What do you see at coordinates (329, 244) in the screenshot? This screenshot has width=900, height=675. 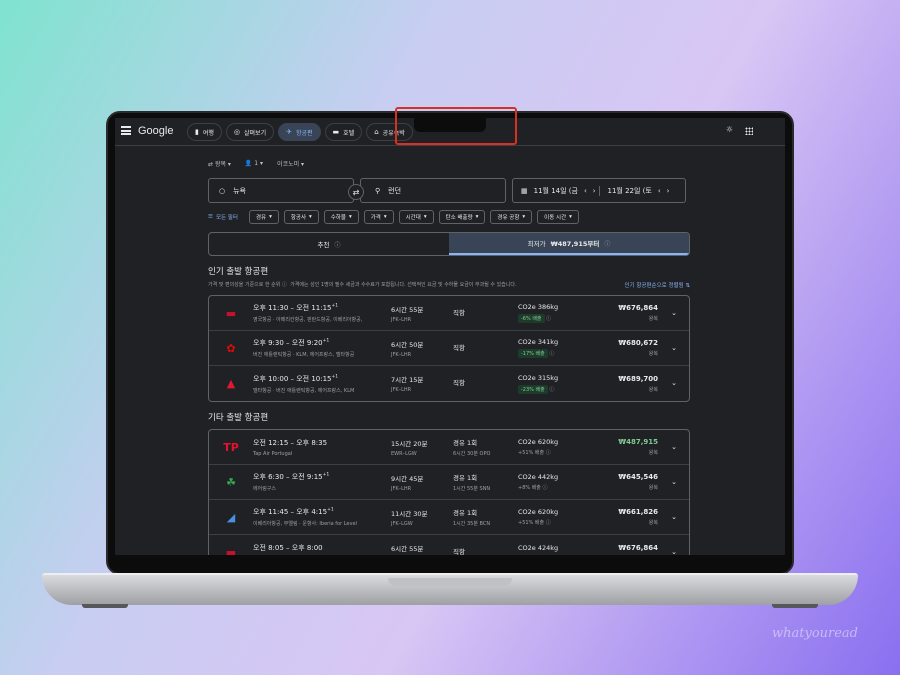 I see `tab-best: 추천 ⓘ` at bounding box center [329, 244].